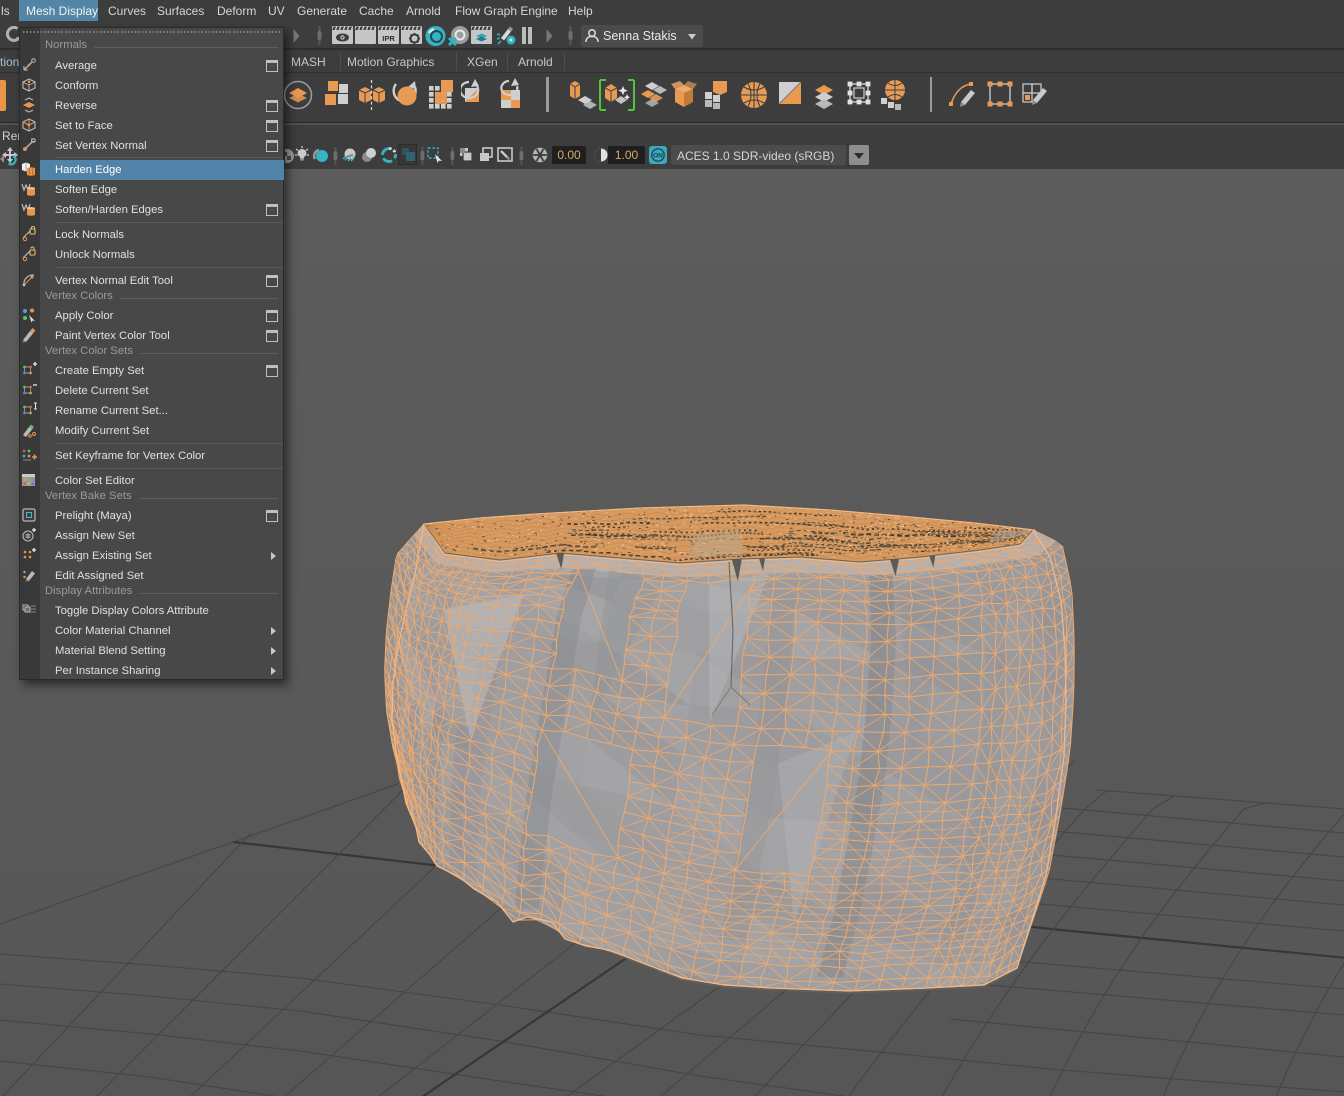  Describe the element at coordinates (388, 38) in the screenshot. I see `svg-text: IPR` at that location.